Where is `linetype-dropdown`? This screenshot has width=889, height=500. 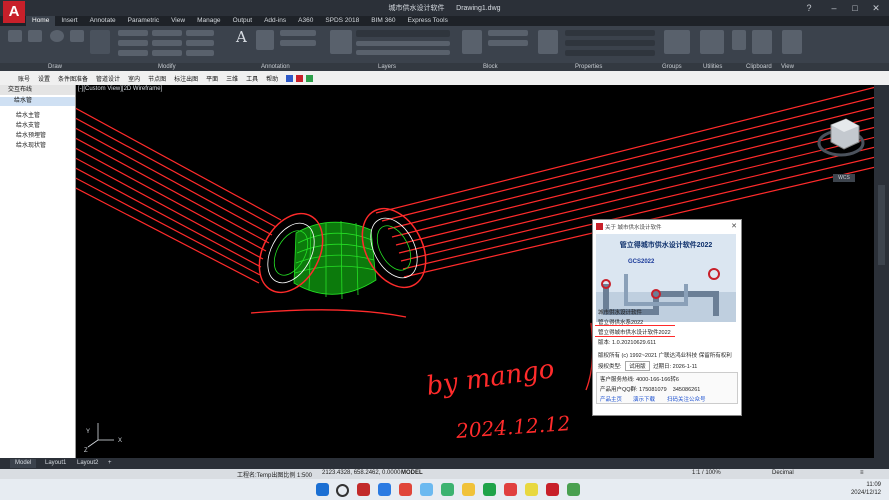
linetype-dropdown is located at coordinates (610, 43).